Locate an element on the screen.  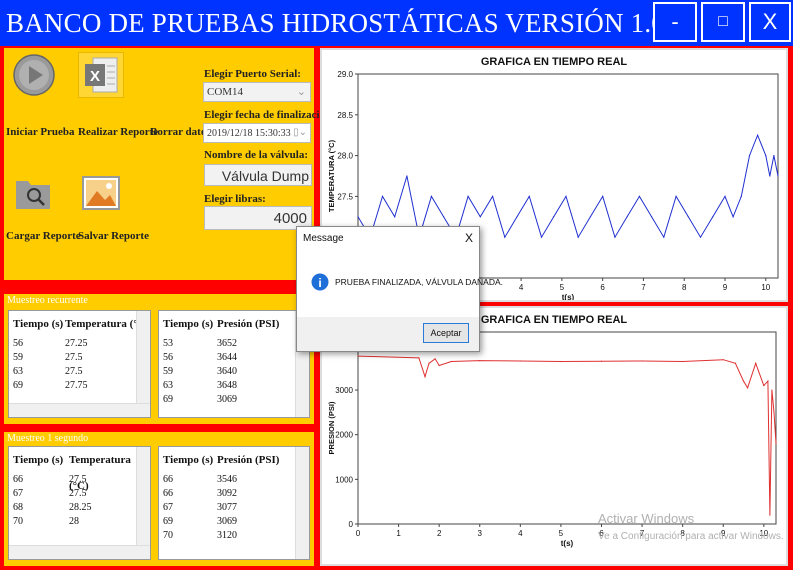
y-tick-label: 3000 is located at coordinates (344, 390).